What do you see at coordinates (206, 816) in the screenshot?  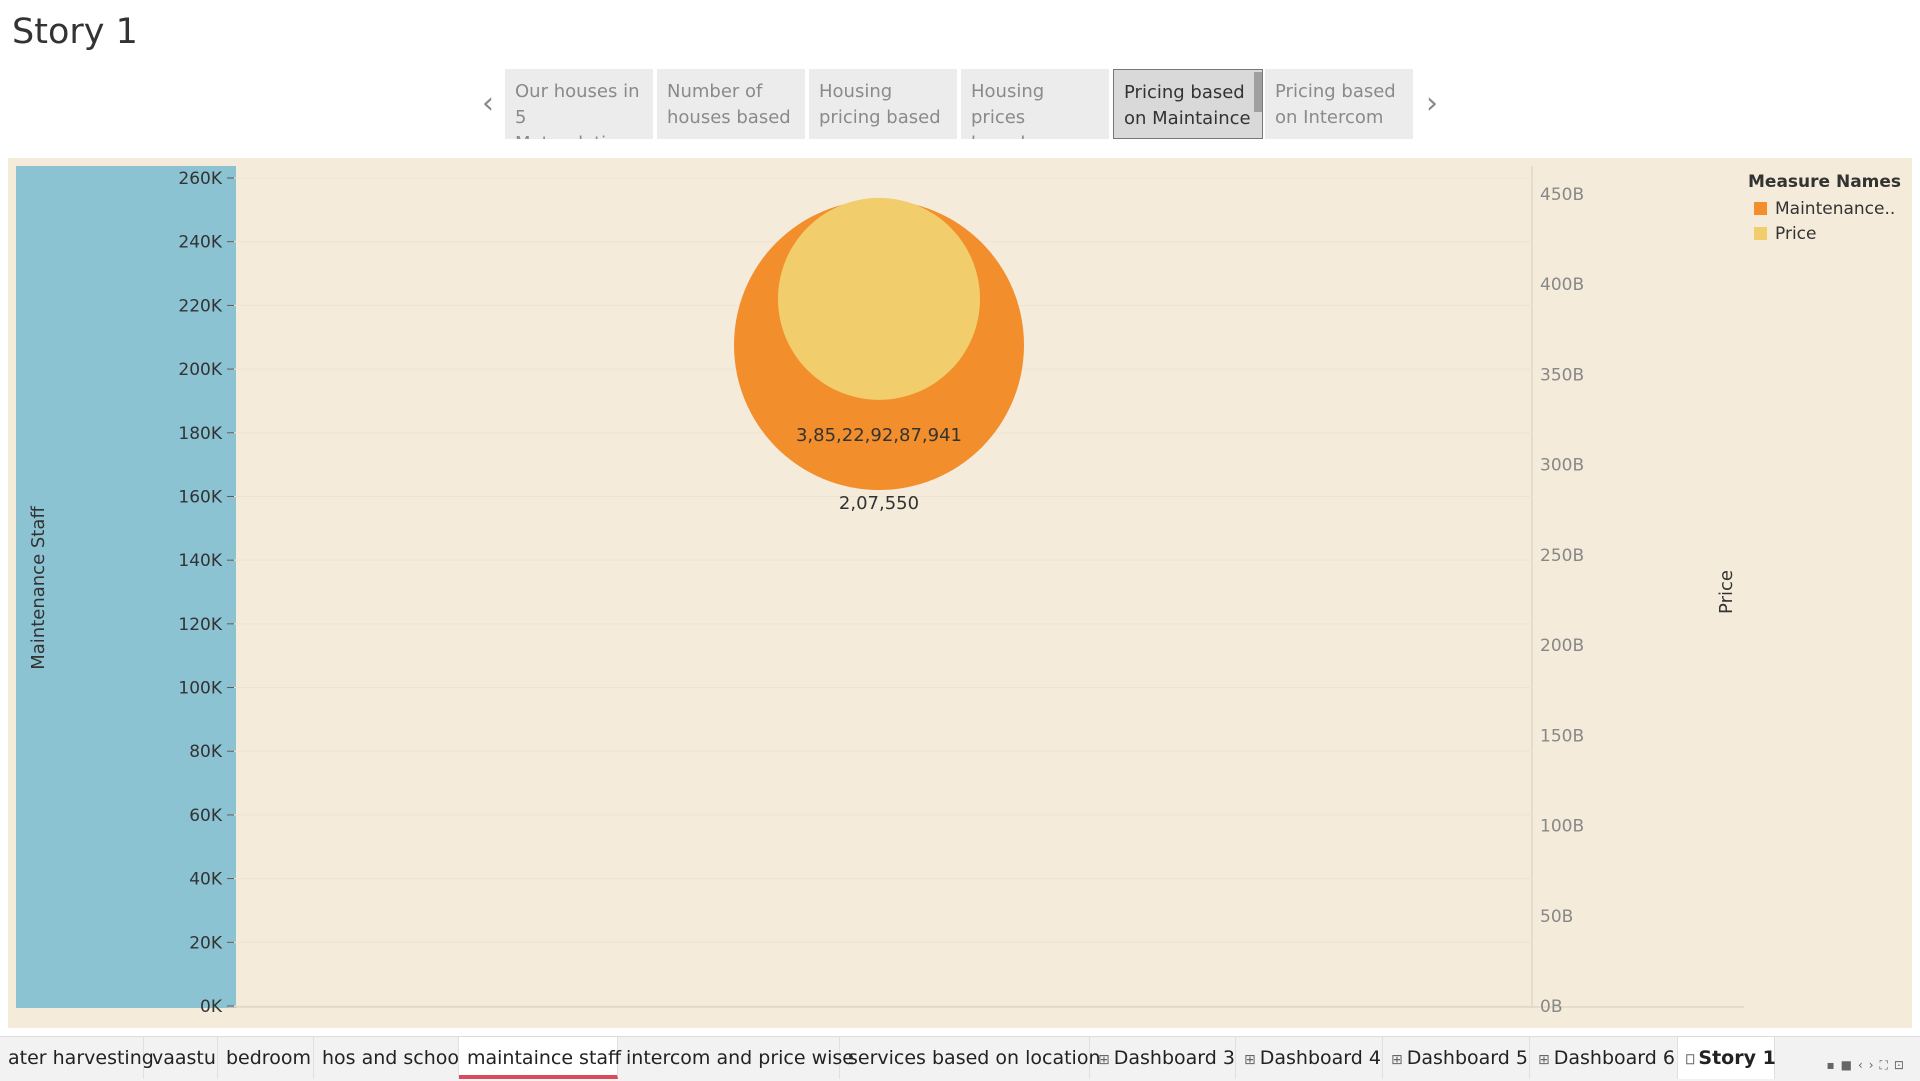 I see `left-tick-label: 60K` at bounding box center [206, 816].